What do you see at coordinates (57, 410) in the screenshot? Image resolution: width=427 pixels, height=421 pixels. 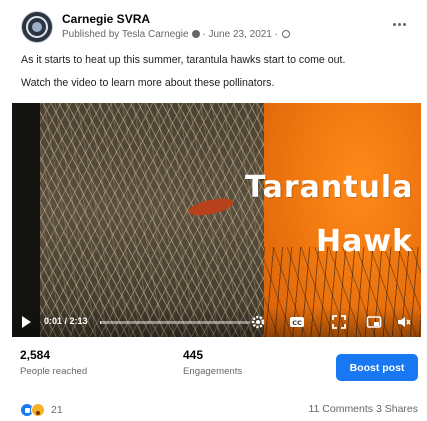 I see `reaction-count: 21` at bounding box center [57, 410].